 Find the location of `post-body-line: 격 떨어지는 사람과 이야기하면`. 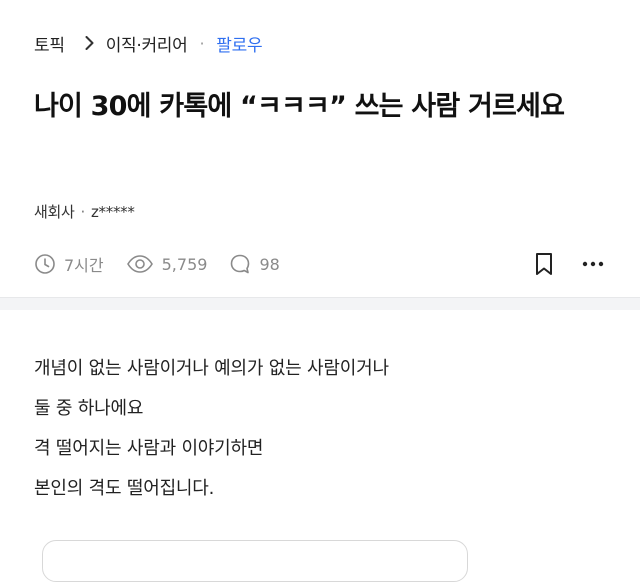

post-body-line: 격 떨어지는 사람과 이야기하면 is located at coordinates (149, 448).